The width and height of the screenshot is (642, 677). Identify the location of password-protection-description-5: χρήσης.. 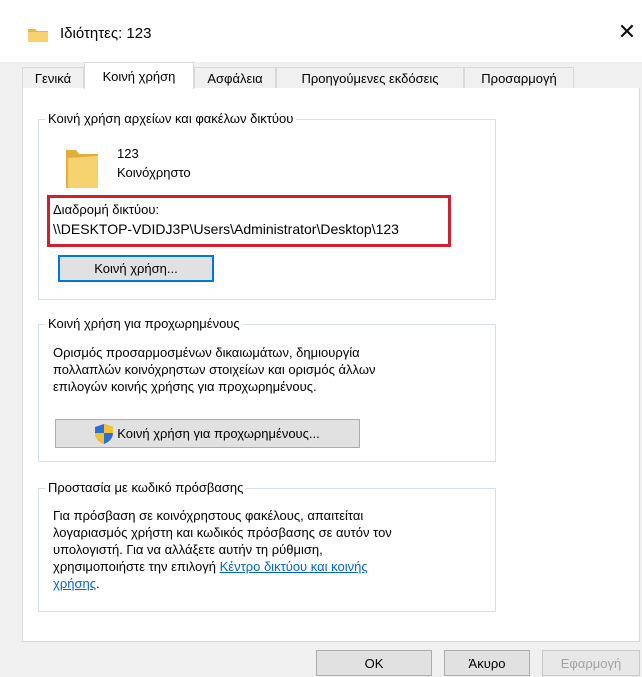
(76, 583).